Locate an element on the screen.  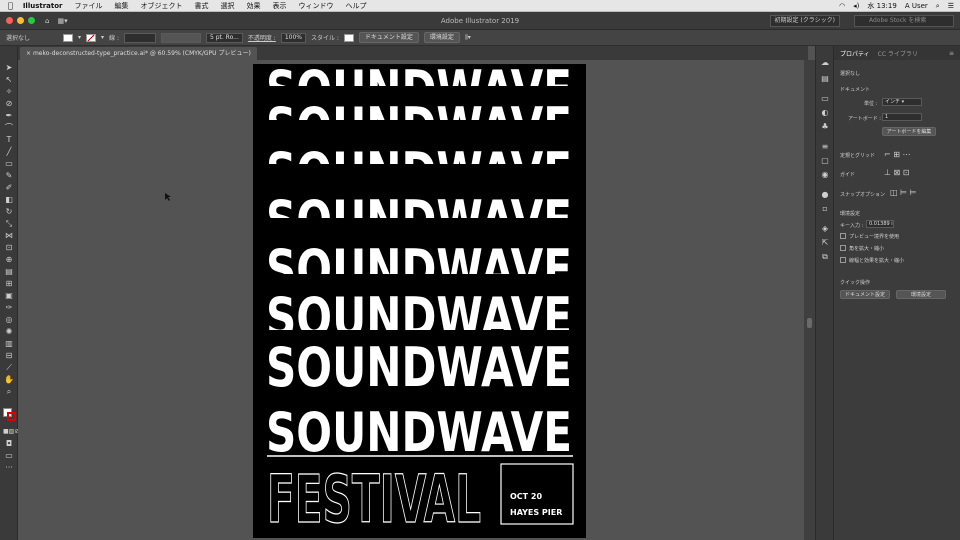
menu-user: A User is located at coordinates (916, 6).